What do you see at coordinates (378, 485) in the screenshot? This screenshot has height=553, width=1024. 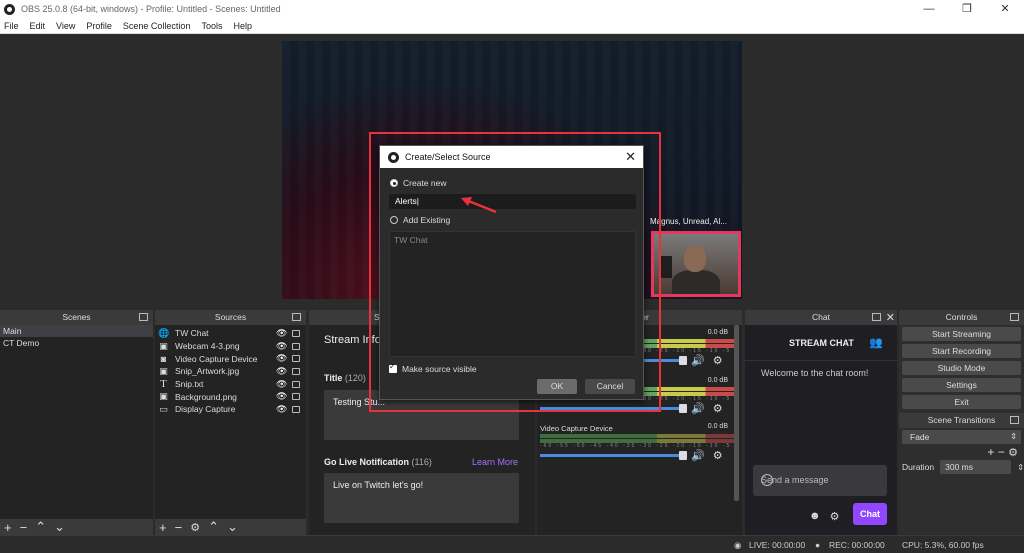 I see `notification-value: Live on Twitch let's go!` at bounding box center [378, 485].